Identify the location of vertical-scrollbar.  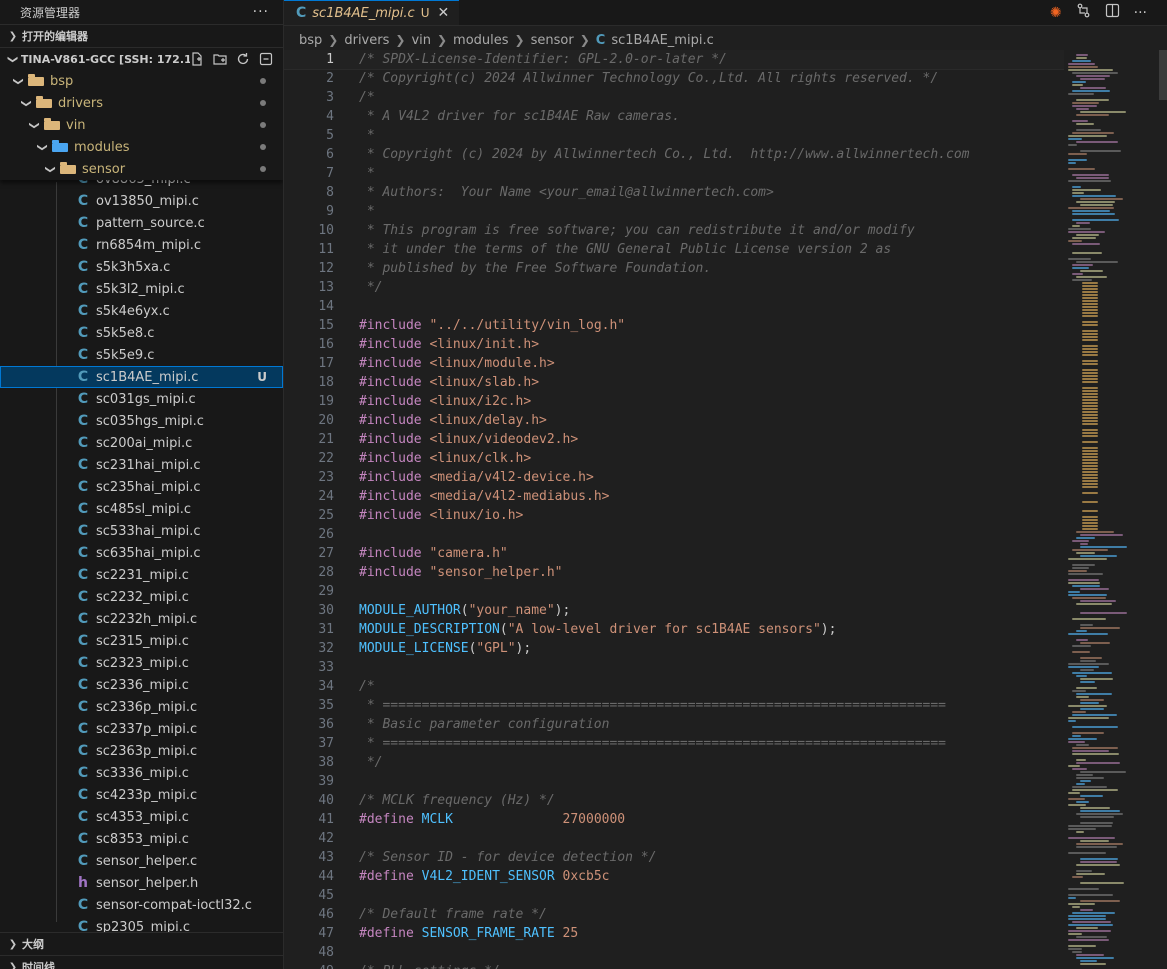
(1163, 75).